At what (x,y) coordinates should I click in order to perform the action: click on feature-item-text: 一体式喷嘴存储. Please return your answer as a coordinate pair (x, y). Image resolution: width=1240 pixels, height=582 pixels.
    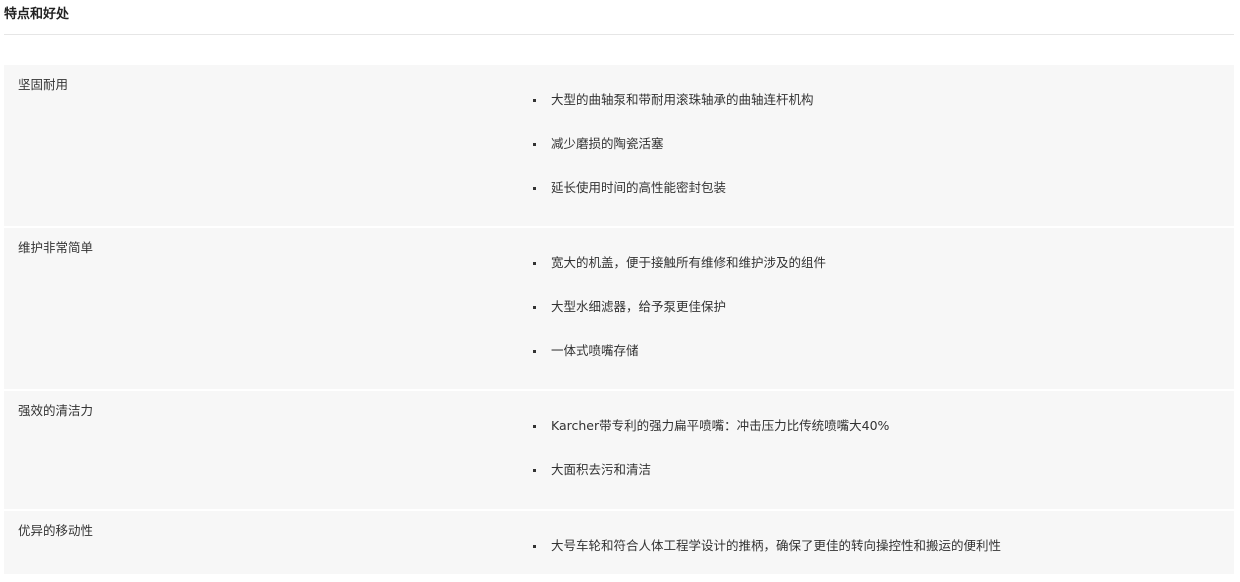
    Looking at the image, I should click on (595, 350).